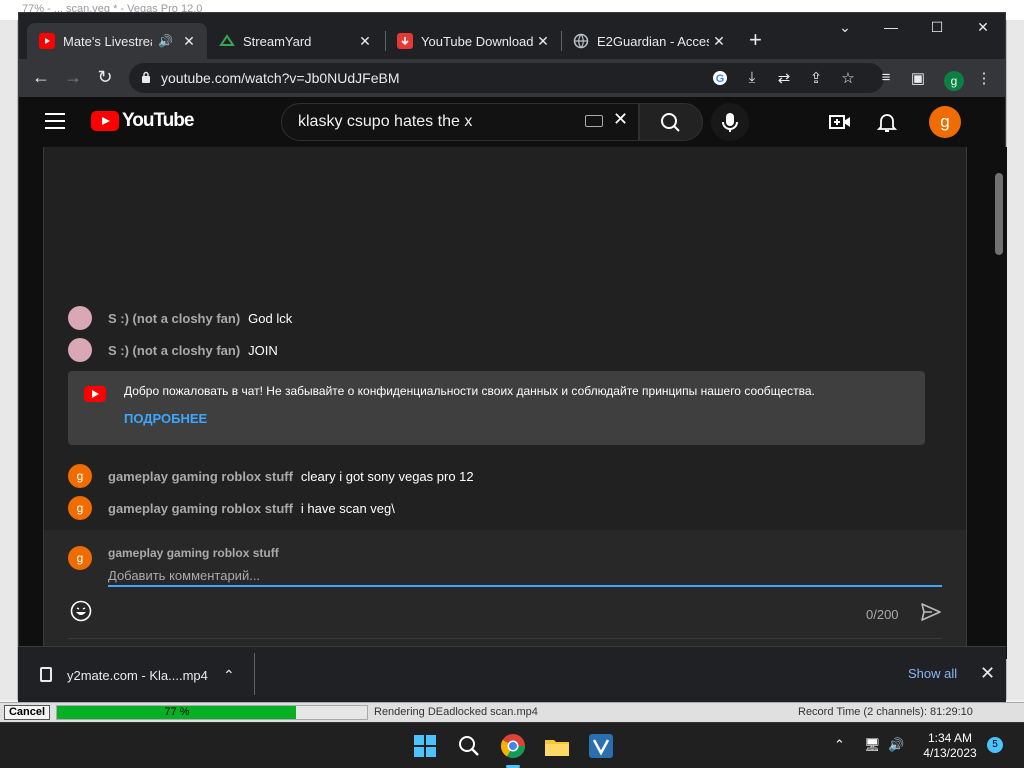 This screenshot has height=768, width=1024. I want to click on youtube-logo: YouTube, so click(142, 121).